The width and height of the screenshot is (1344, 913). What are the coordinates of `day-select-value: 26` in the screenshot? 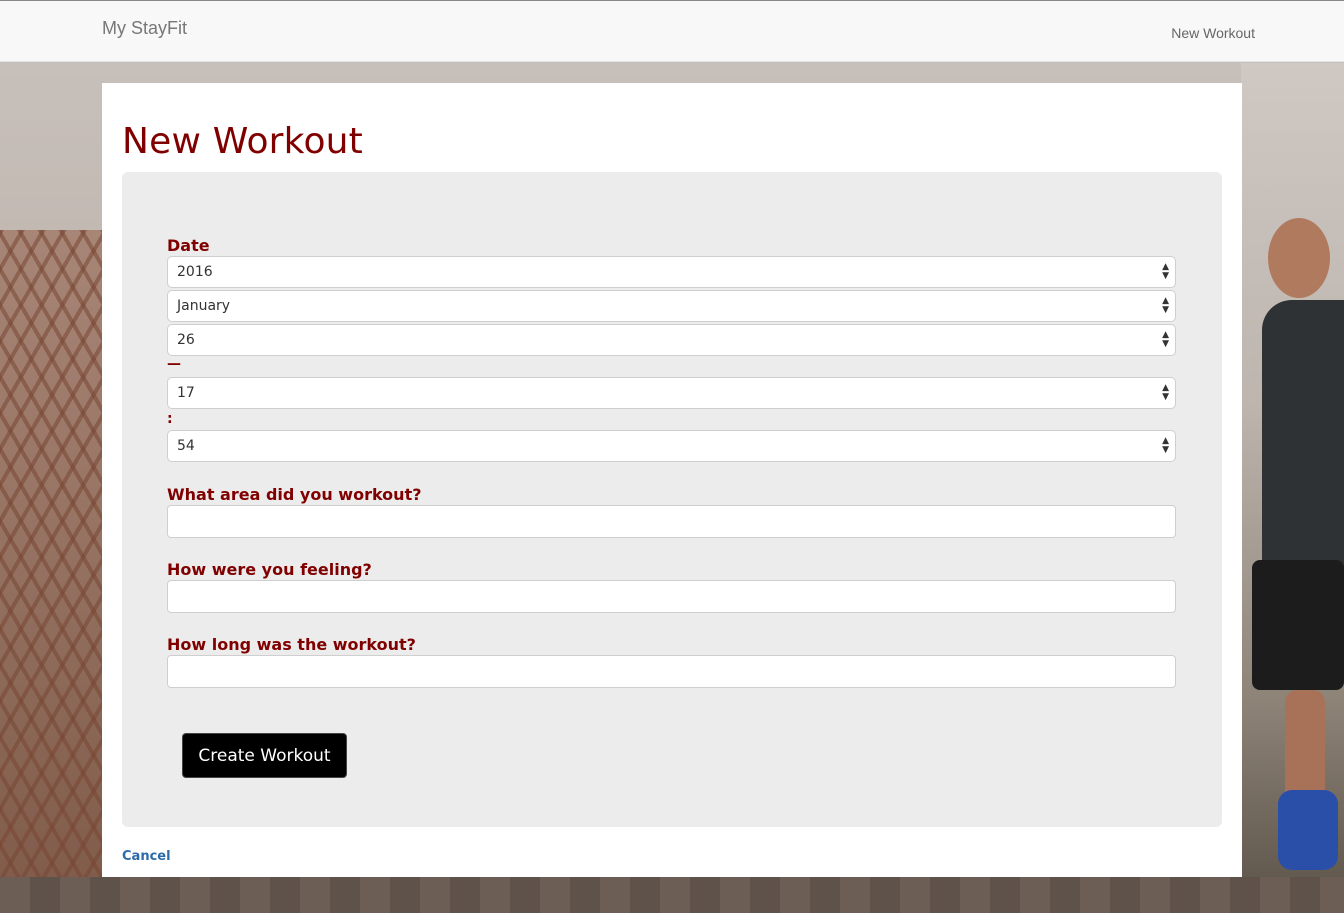 It's located at (186, 340).